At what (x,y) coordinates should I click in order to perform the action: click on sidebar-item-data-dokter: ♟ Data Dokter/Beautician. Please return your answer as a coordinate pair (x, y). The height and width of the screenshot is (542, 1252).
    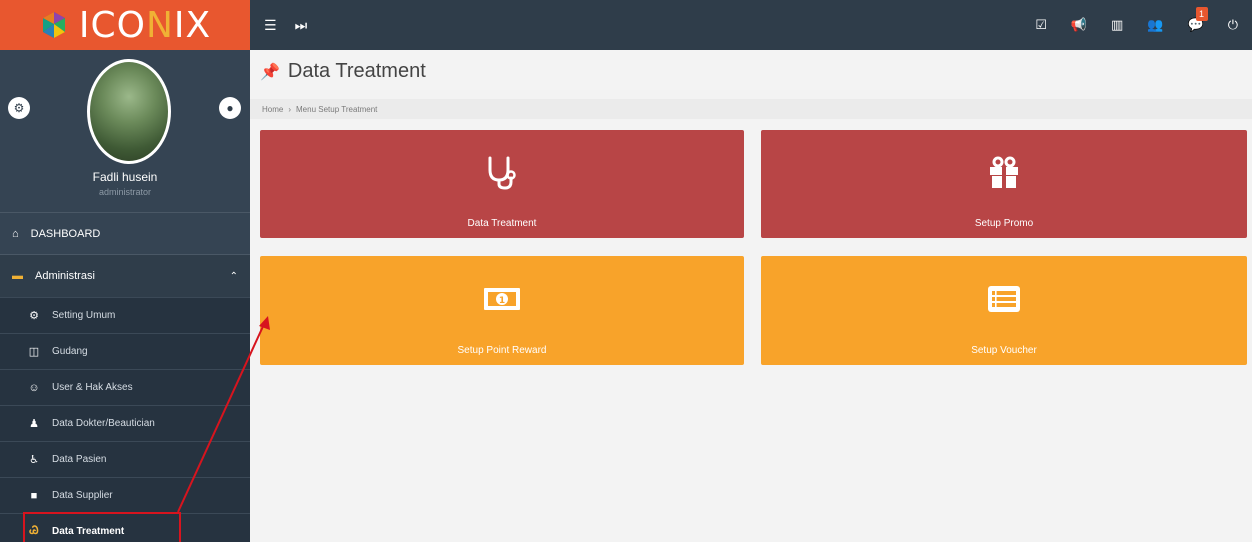
    Looking at the image, I should click on (125, 423).